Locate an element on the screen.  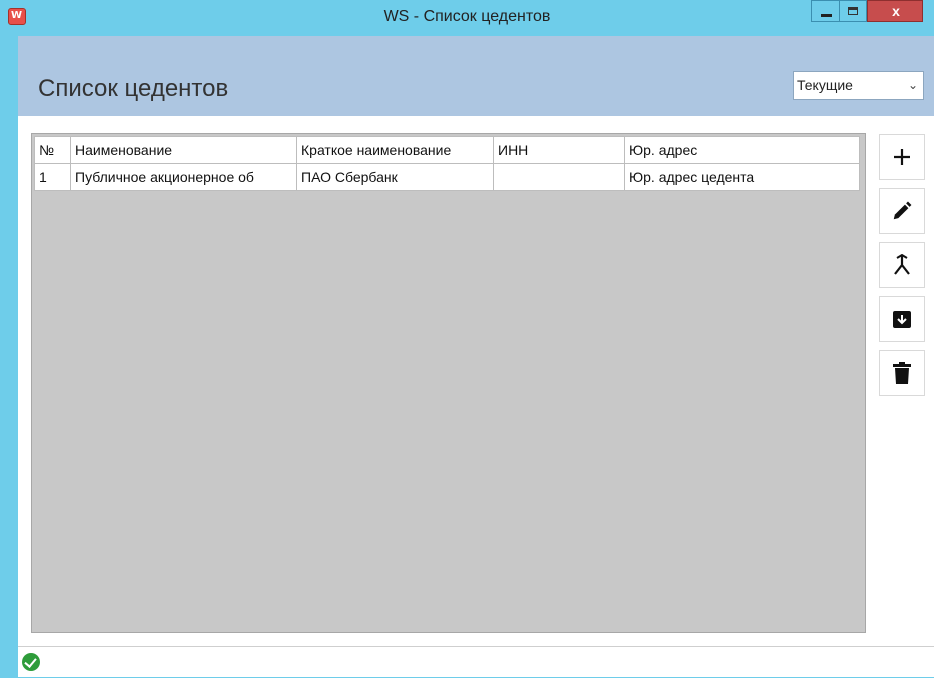
pencil-icon is located at coordinates (902, 210).